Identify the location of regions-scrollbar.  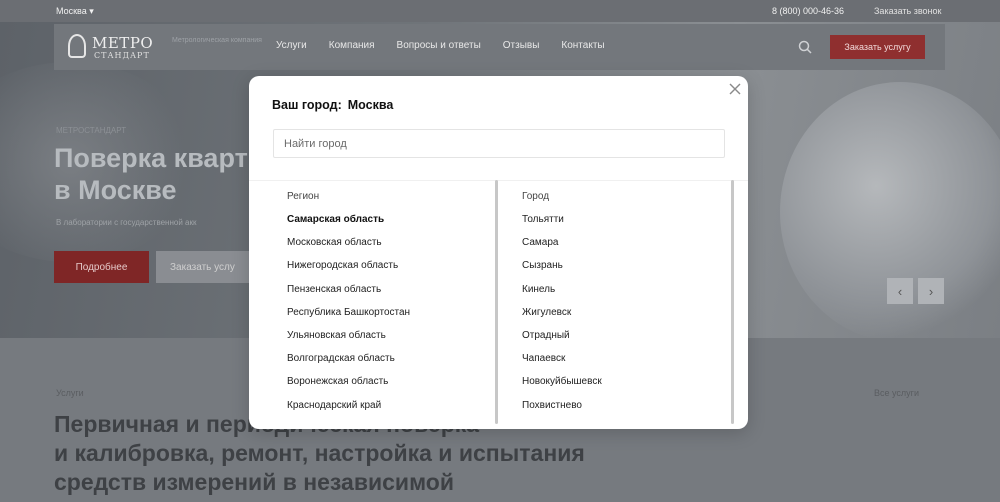
(496, 302).